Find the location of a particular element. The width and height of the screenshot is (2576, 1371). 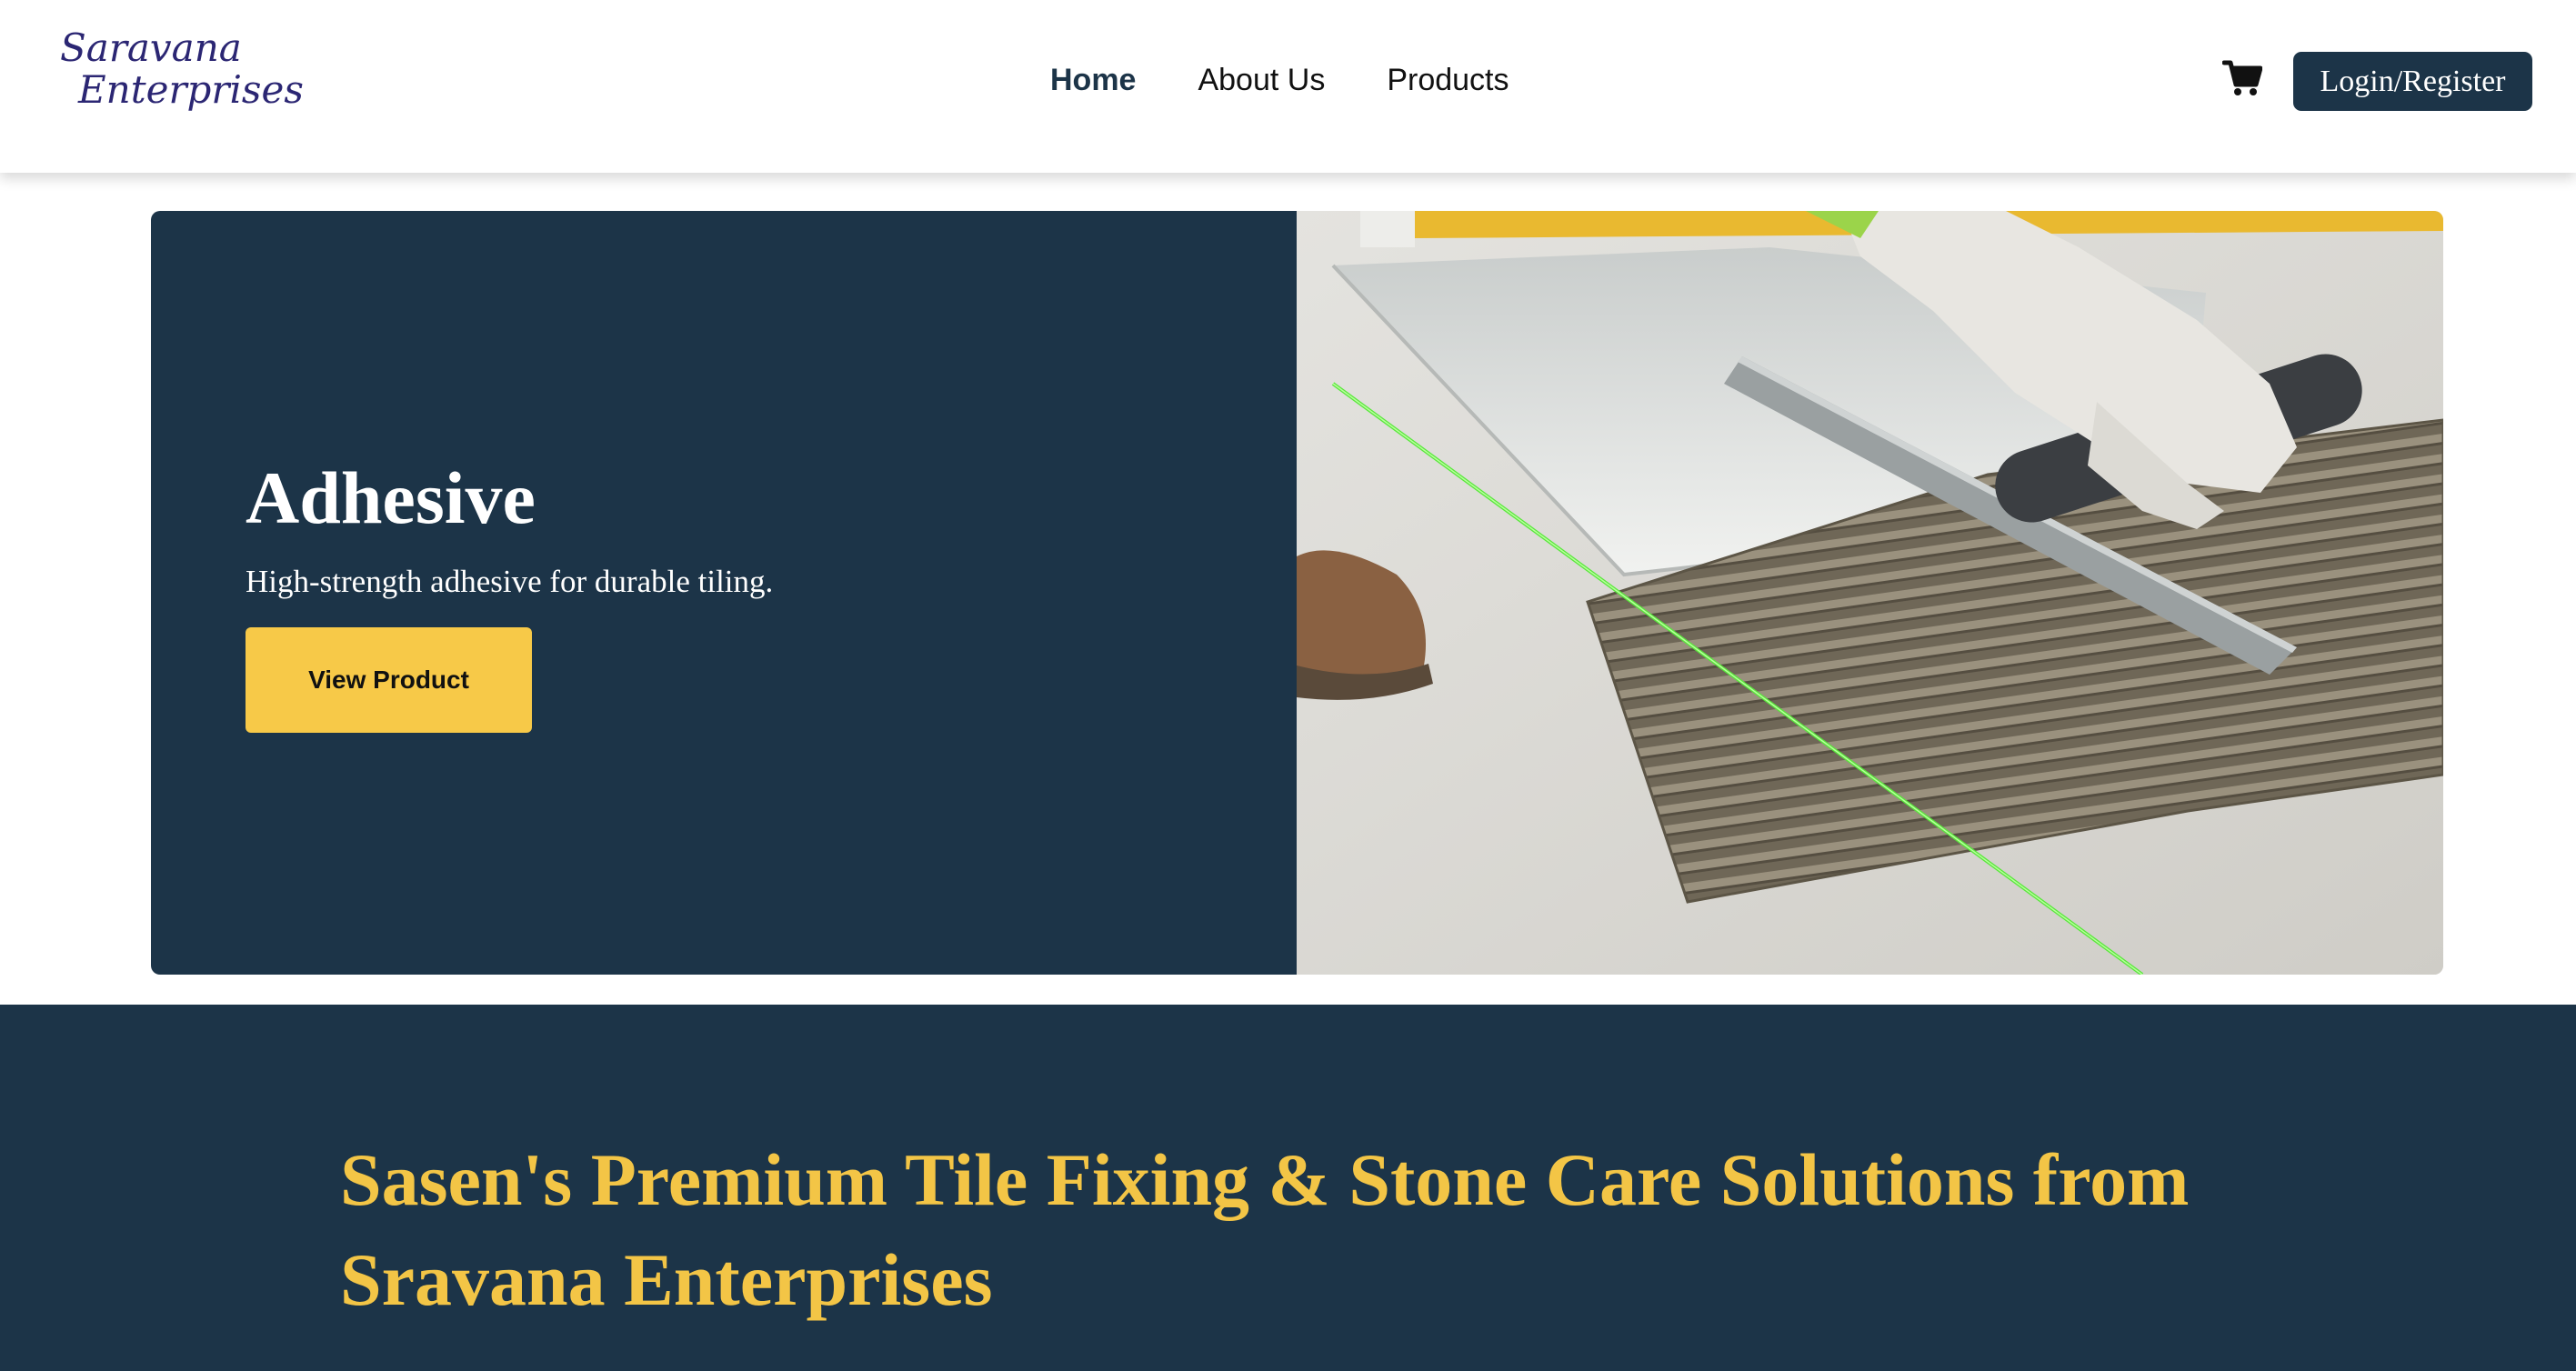

login-register-button: Login/Register is located at coordinates (2413, 81).